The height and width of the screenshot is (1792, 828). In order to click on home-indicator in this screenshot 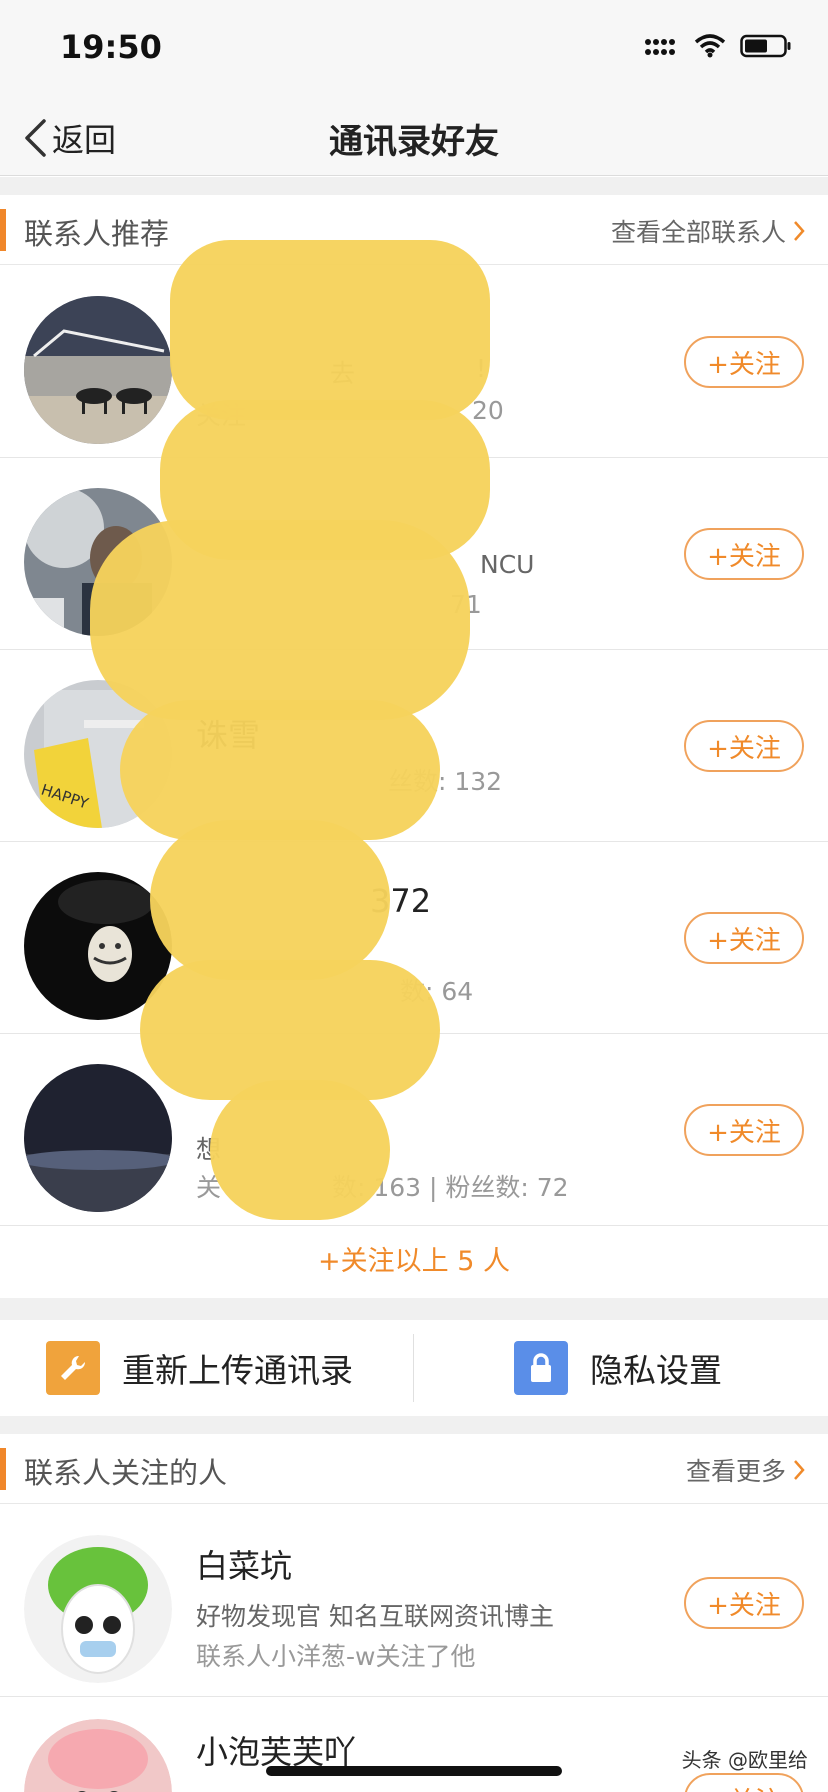, I will do `click(414, 1771)`.